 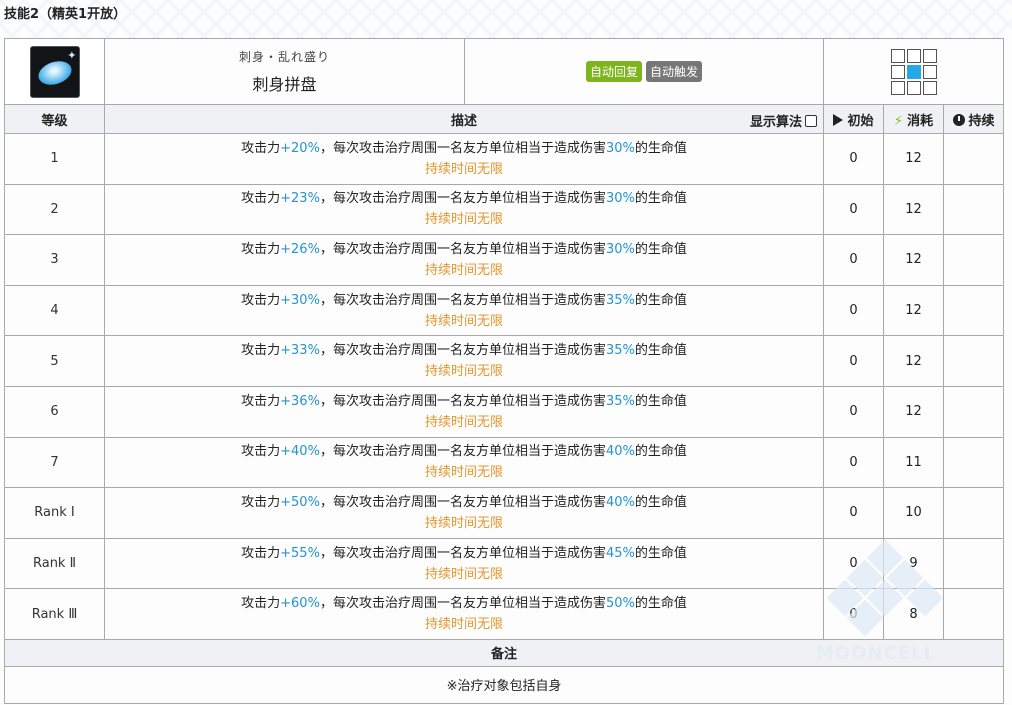 What do you see at coordinates (620, 553) in the screenshot?
I see `heal-ratio: 45%` at bounding box center [620, 553].